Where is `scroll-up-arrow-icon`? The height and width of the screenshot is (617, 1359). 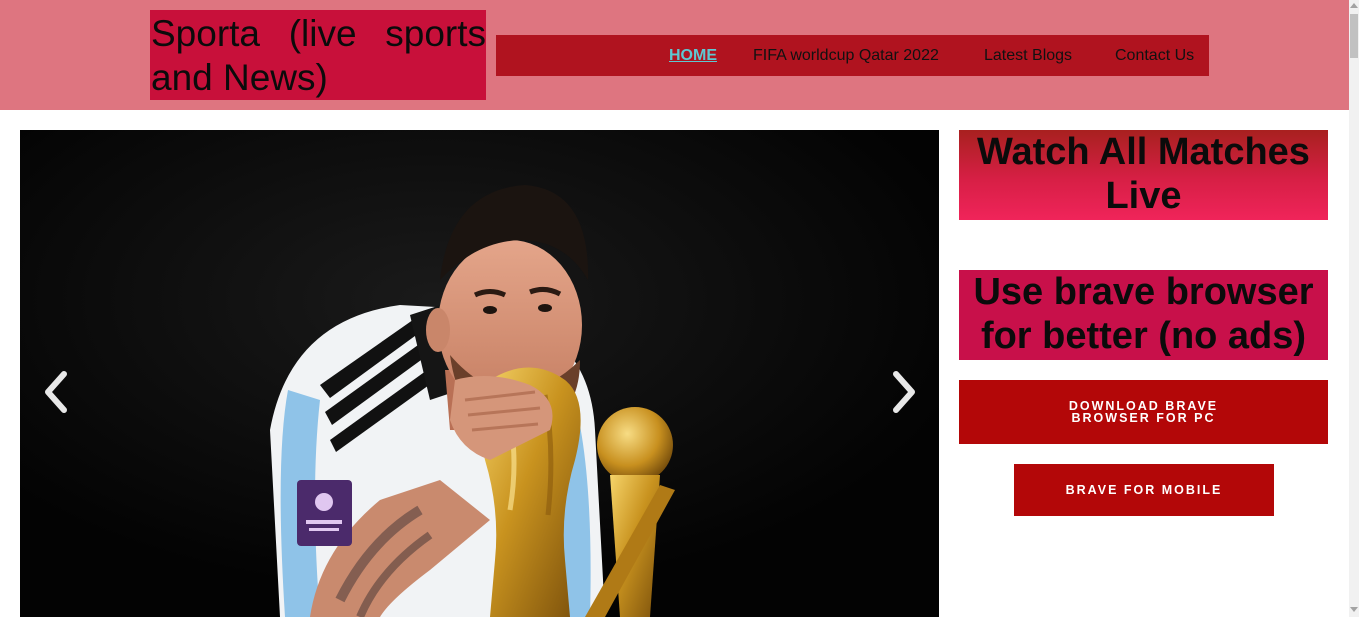 scroll-up-arrow-icon is located at coordinates (1354, 5).